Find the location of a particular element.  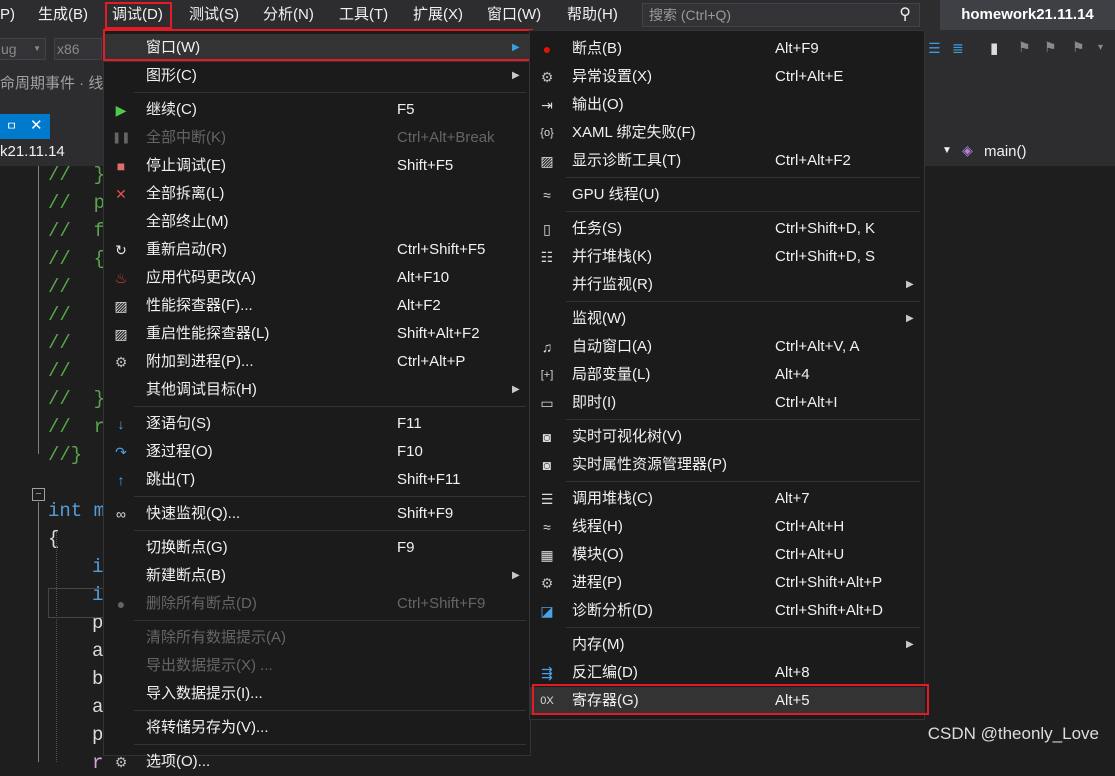

platform-dropdown: x86 is located at coordinates (78, 49).